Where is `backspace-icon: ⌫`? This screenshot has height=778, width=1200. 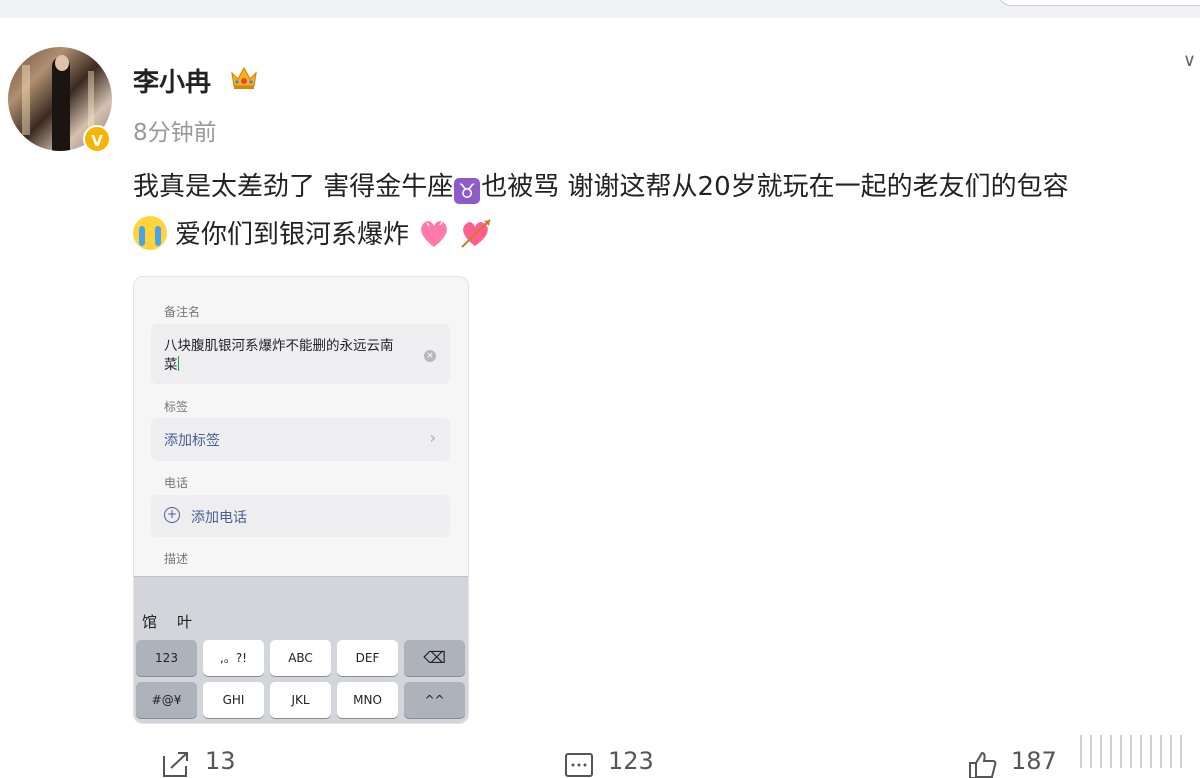
backspace-icon: ⌫ is located at coordinates (434, 658).